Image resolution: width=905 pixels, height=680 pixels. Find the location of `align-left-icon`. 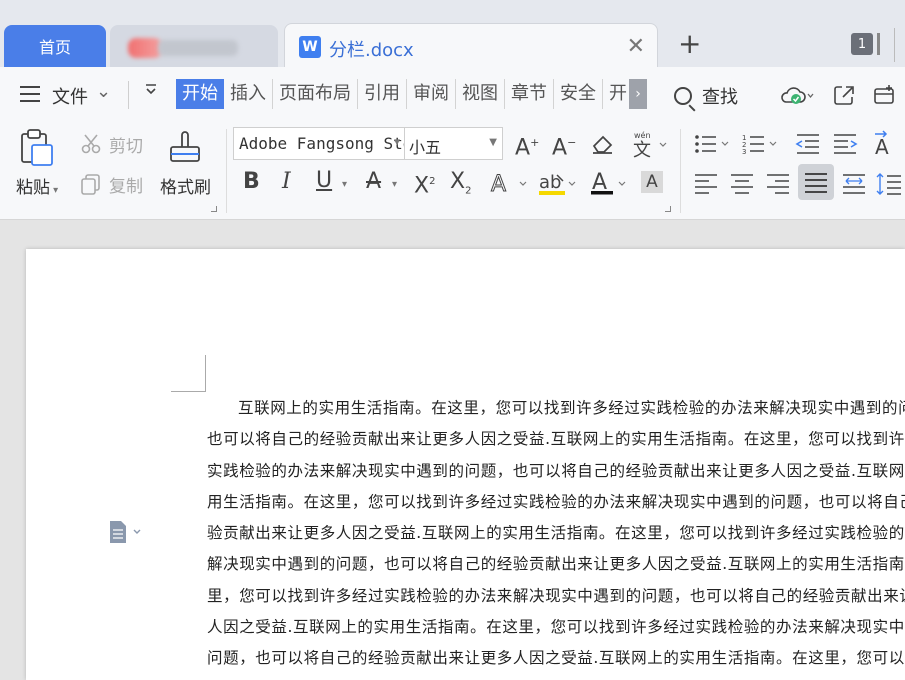

align-left-icon is located at coordinates (706, 186).